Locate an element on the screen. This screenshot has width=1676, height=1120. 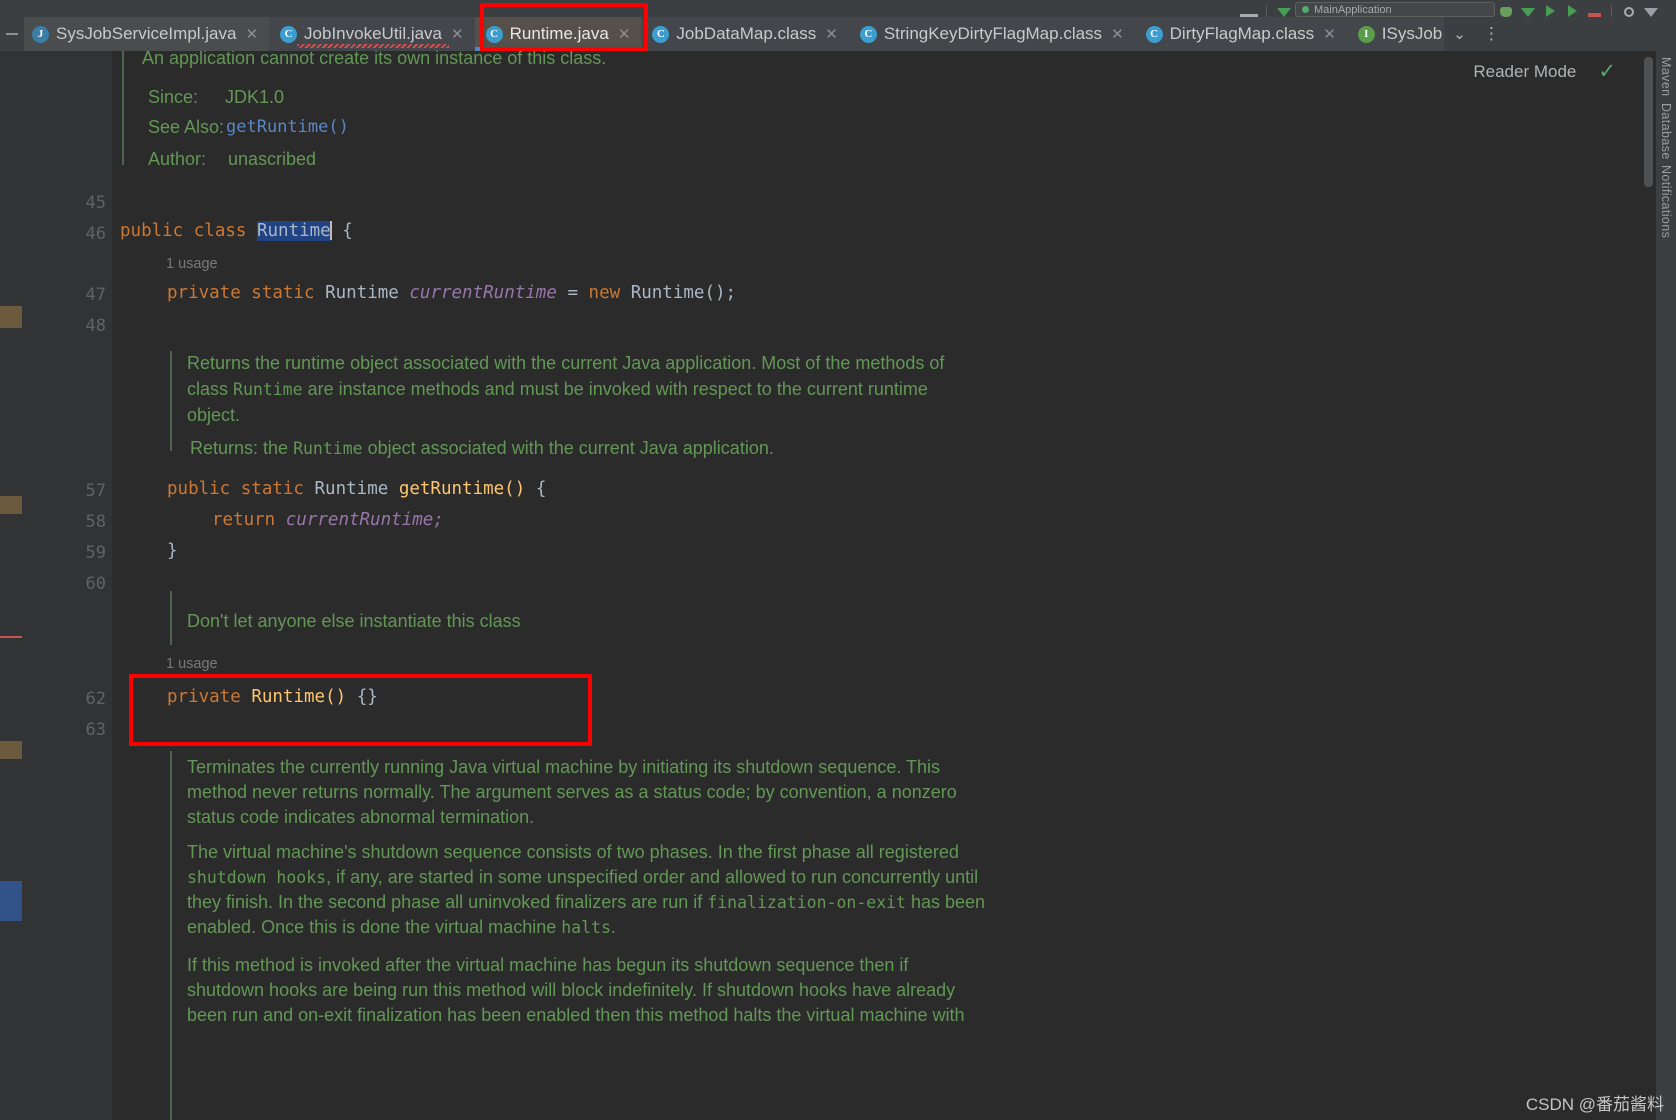
java-class-icon: J is located at coordinates (40, 34).